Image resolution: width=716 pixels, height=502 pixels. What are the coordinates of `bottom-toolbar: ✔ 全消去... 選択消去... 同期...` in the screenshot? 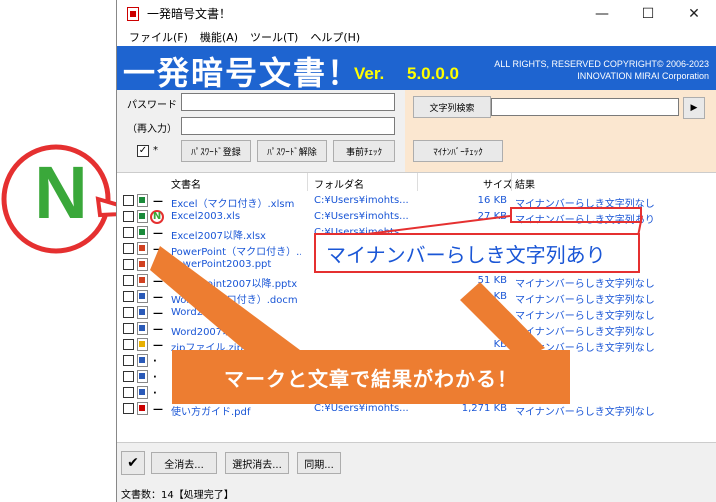 It's located at (416, 462).